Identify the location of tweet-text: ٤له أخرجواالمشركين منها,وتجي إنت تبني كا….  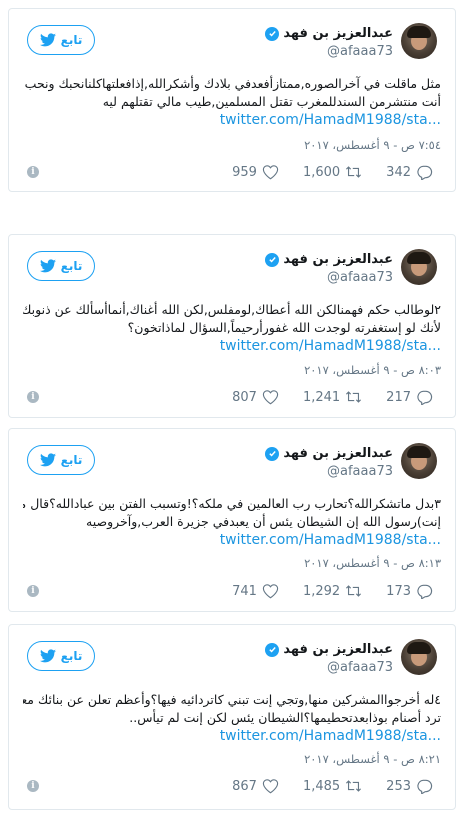
(232, 718).